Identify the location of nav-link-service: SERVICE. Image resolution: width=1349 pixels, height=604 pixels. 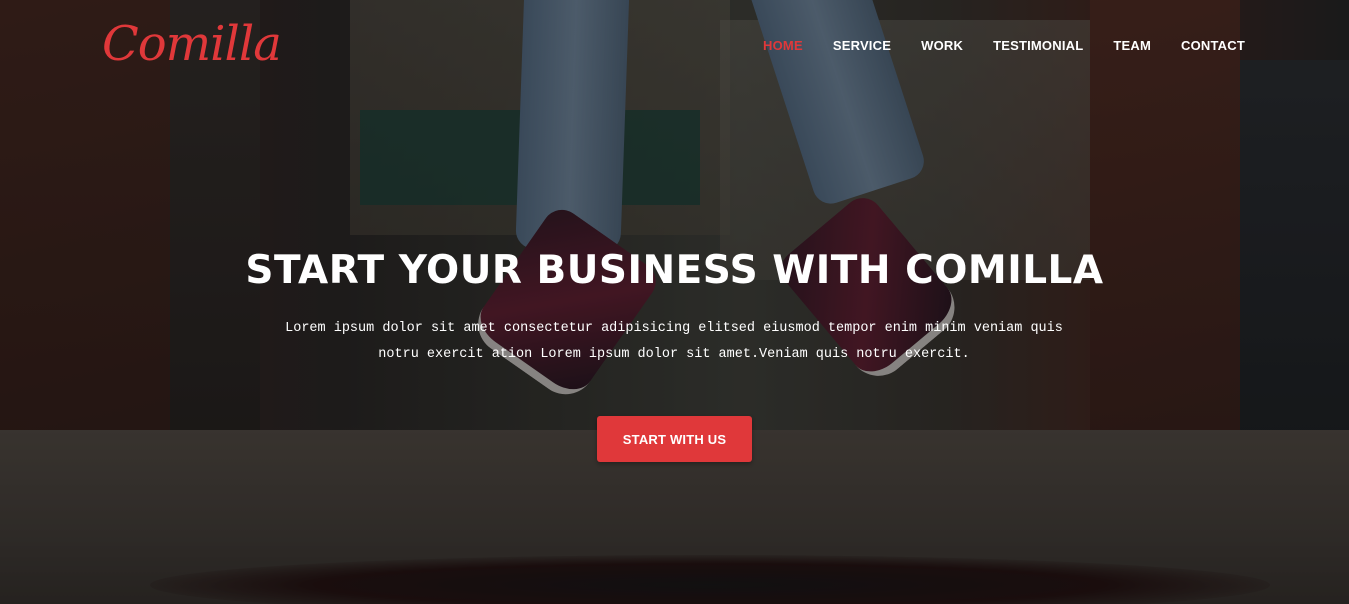
(862, 45).